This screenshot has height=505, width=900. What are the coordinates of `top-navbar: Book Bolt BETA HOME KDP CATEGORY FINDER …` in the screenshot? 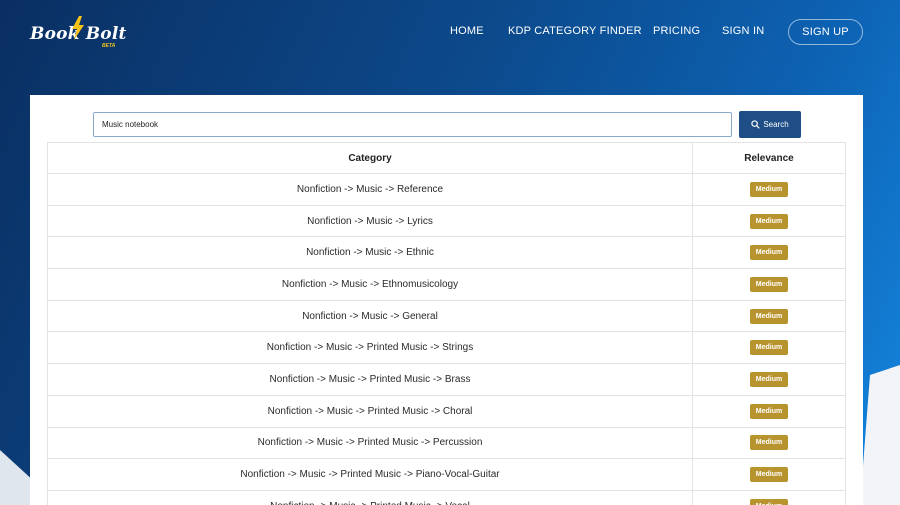 It's located at (450, 32).